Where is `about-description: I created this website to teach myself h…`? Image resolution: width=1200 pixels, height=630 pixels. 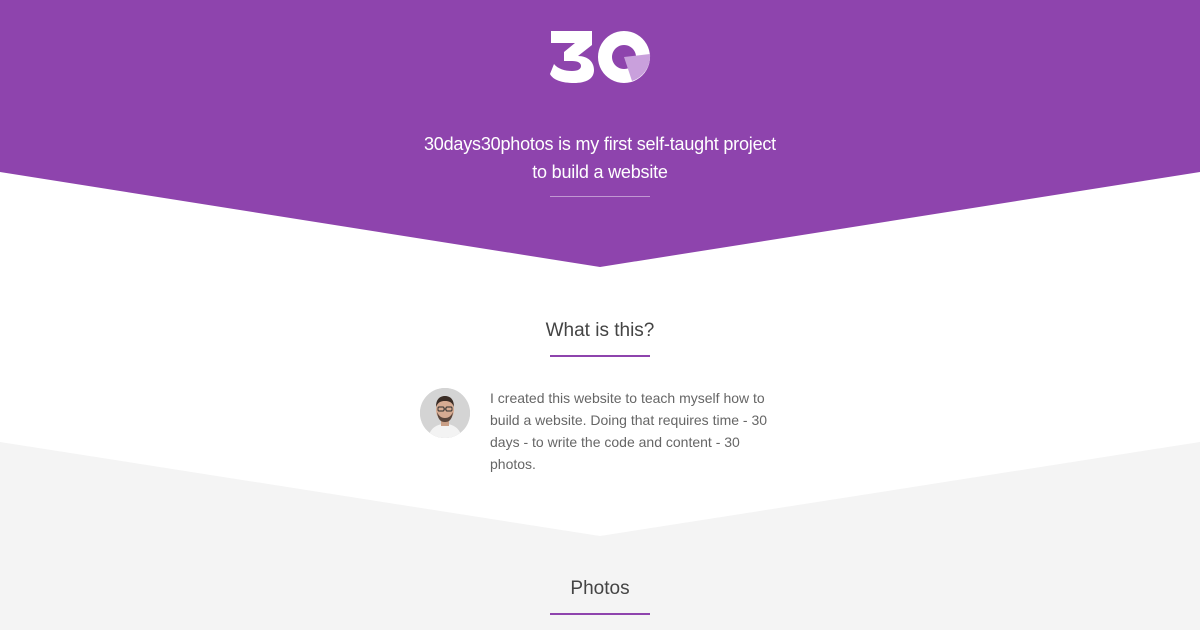
about-description: I created this website to teach myself h… is located at coordinates (629, 431).